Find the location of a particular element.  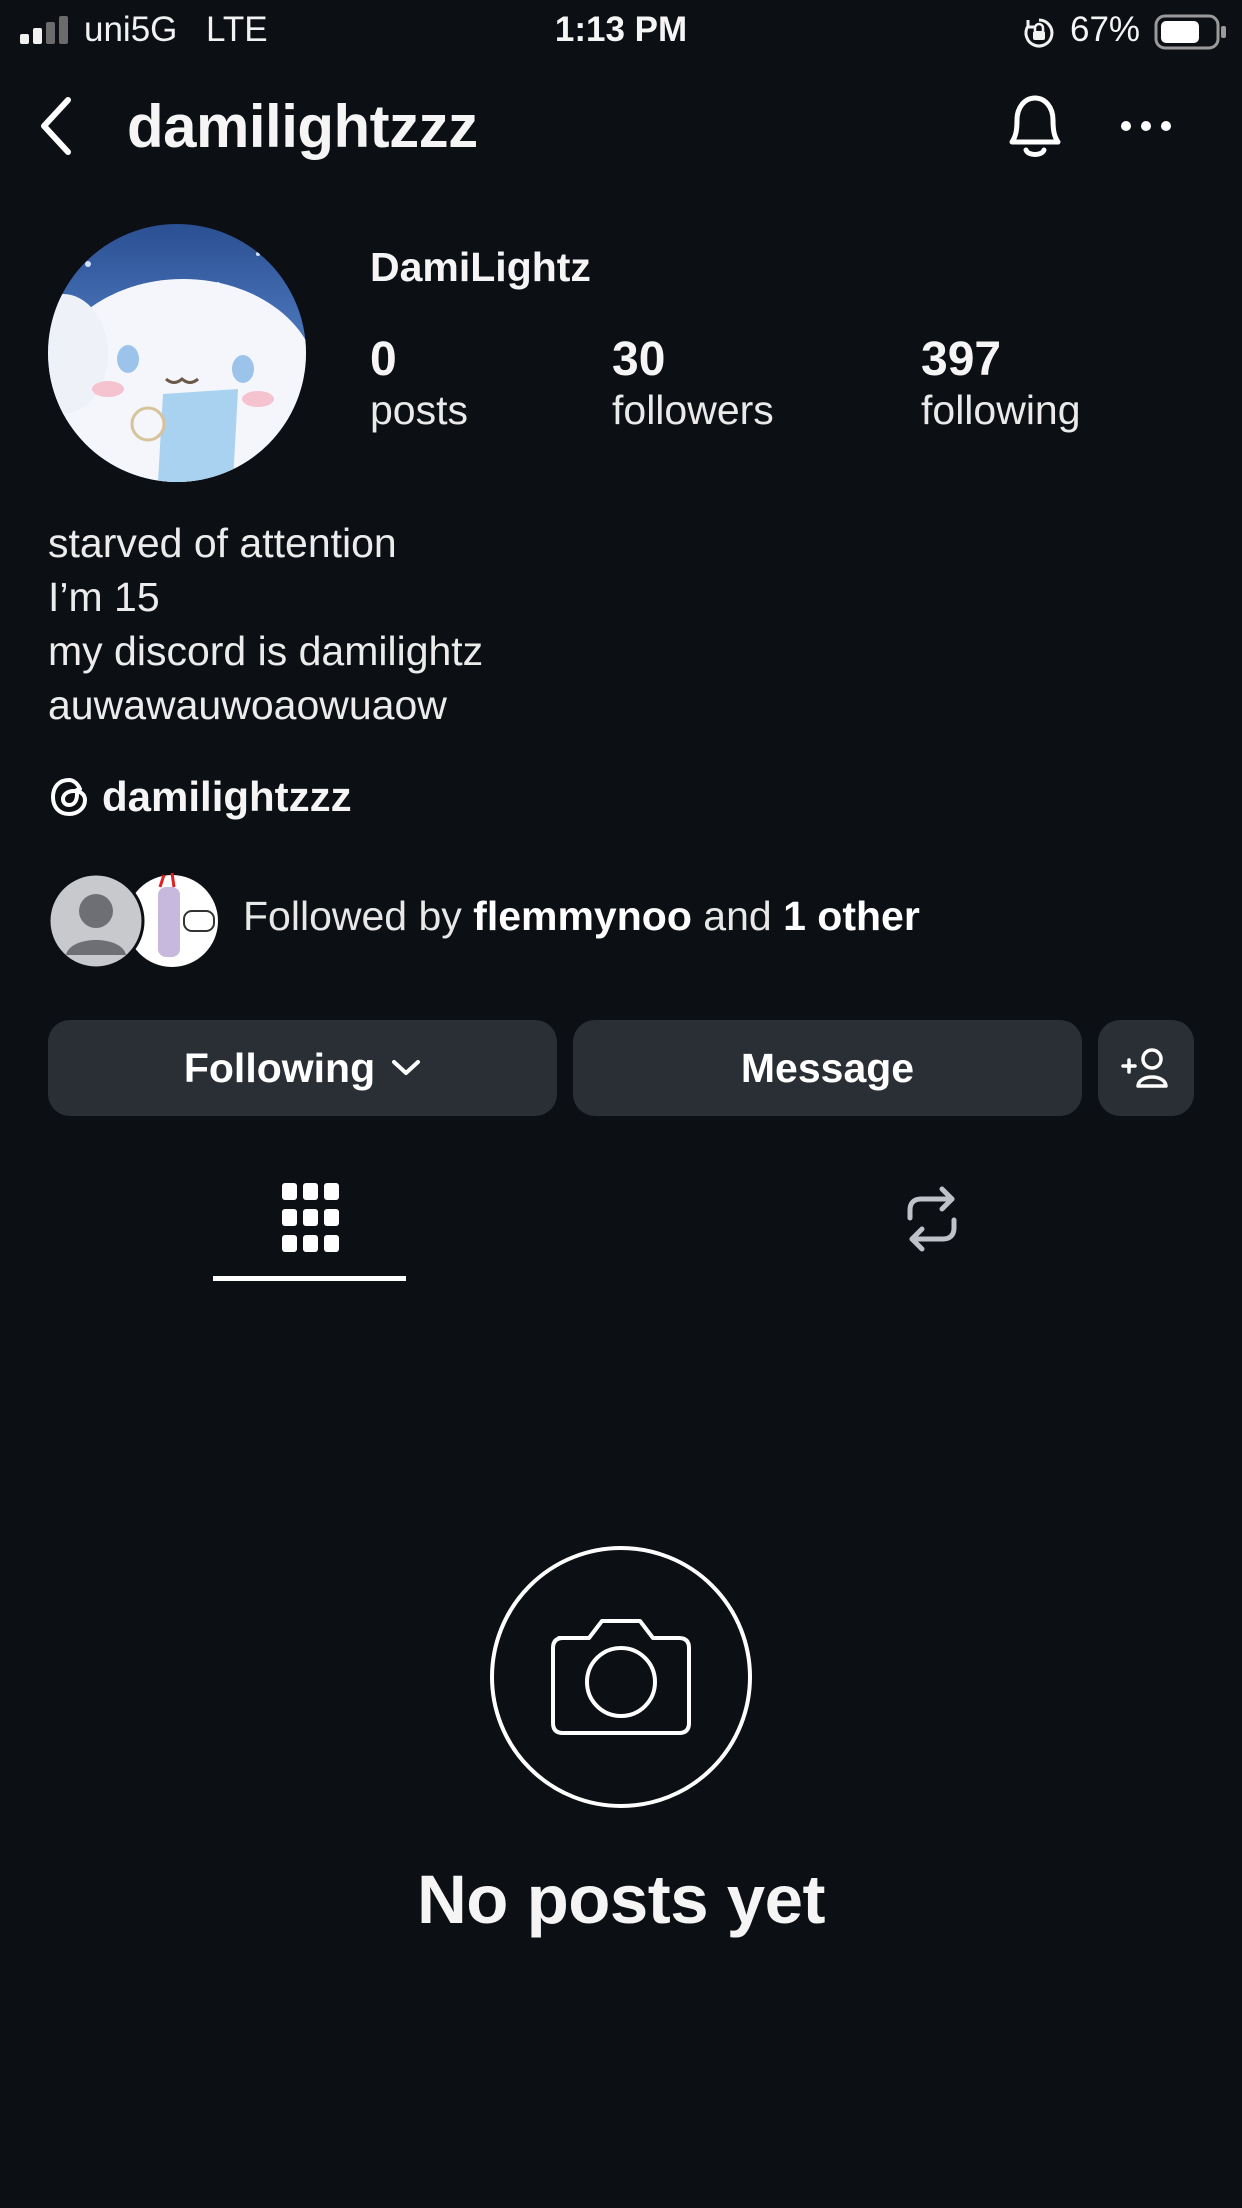

status-bar: uni5G LTE 1:13 PM 67% is located at coordinates (621, 31).